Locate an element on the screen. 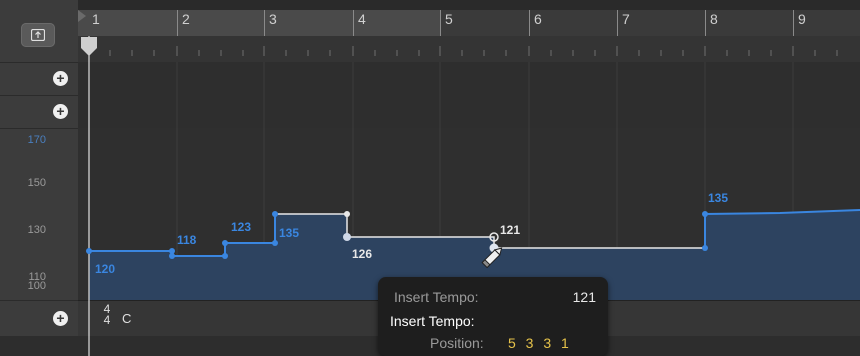 The height and width of the screenshot is (356, 860). tempo-label: 121 is located at coordinates (510, 230).